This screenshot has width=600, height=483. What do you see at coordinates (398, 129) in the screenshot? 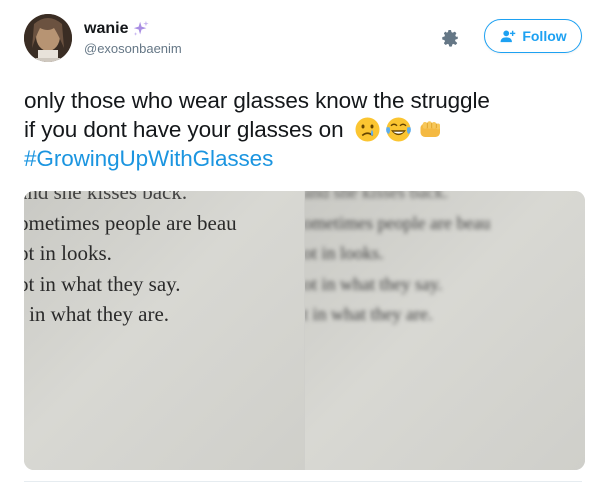
I see `tears-of-joy-icon` at bounding box center [398, 129].